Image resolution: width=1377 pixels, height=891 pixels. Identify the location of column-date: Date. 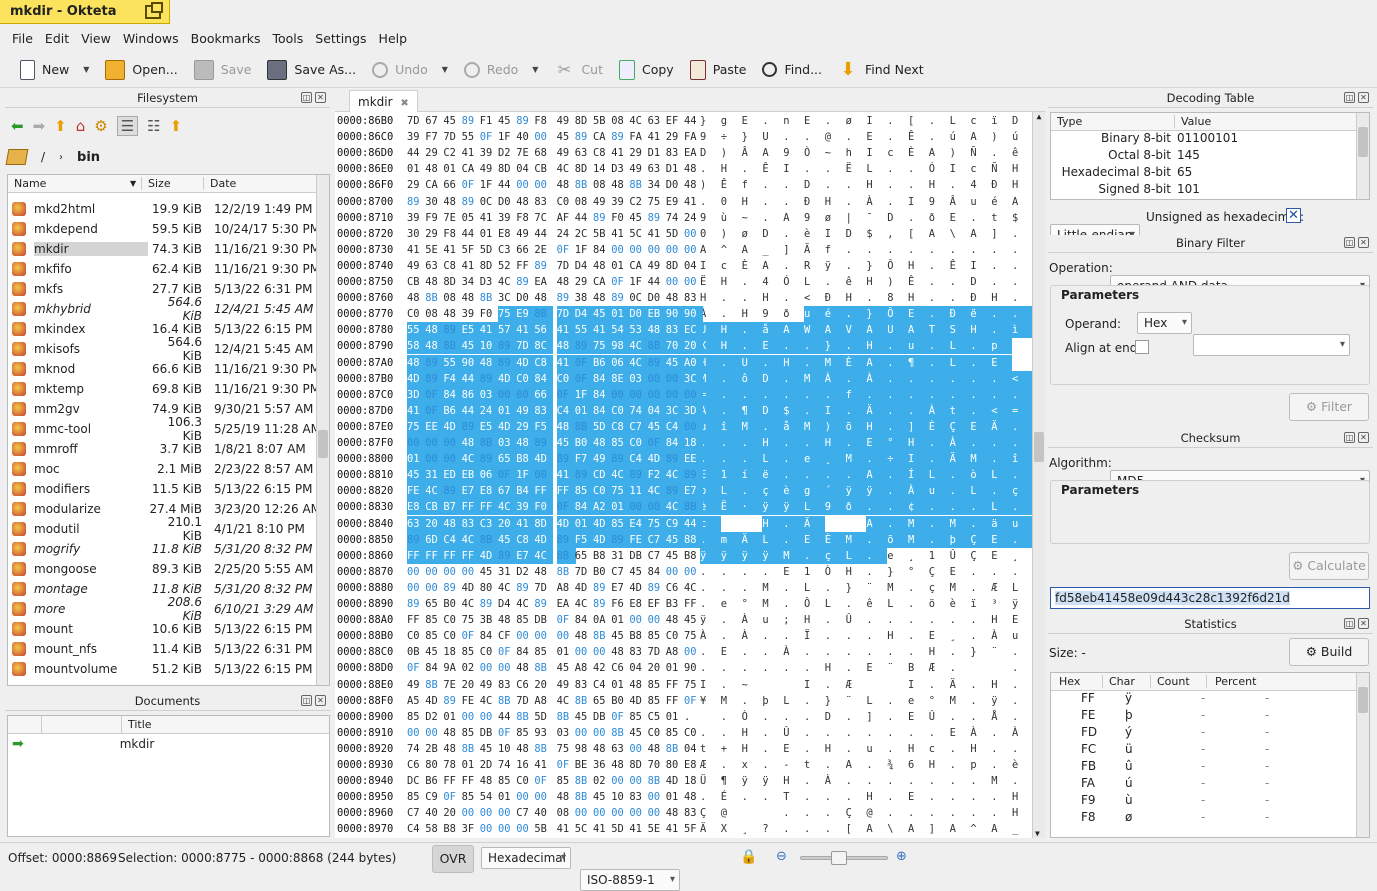
(220, 183).